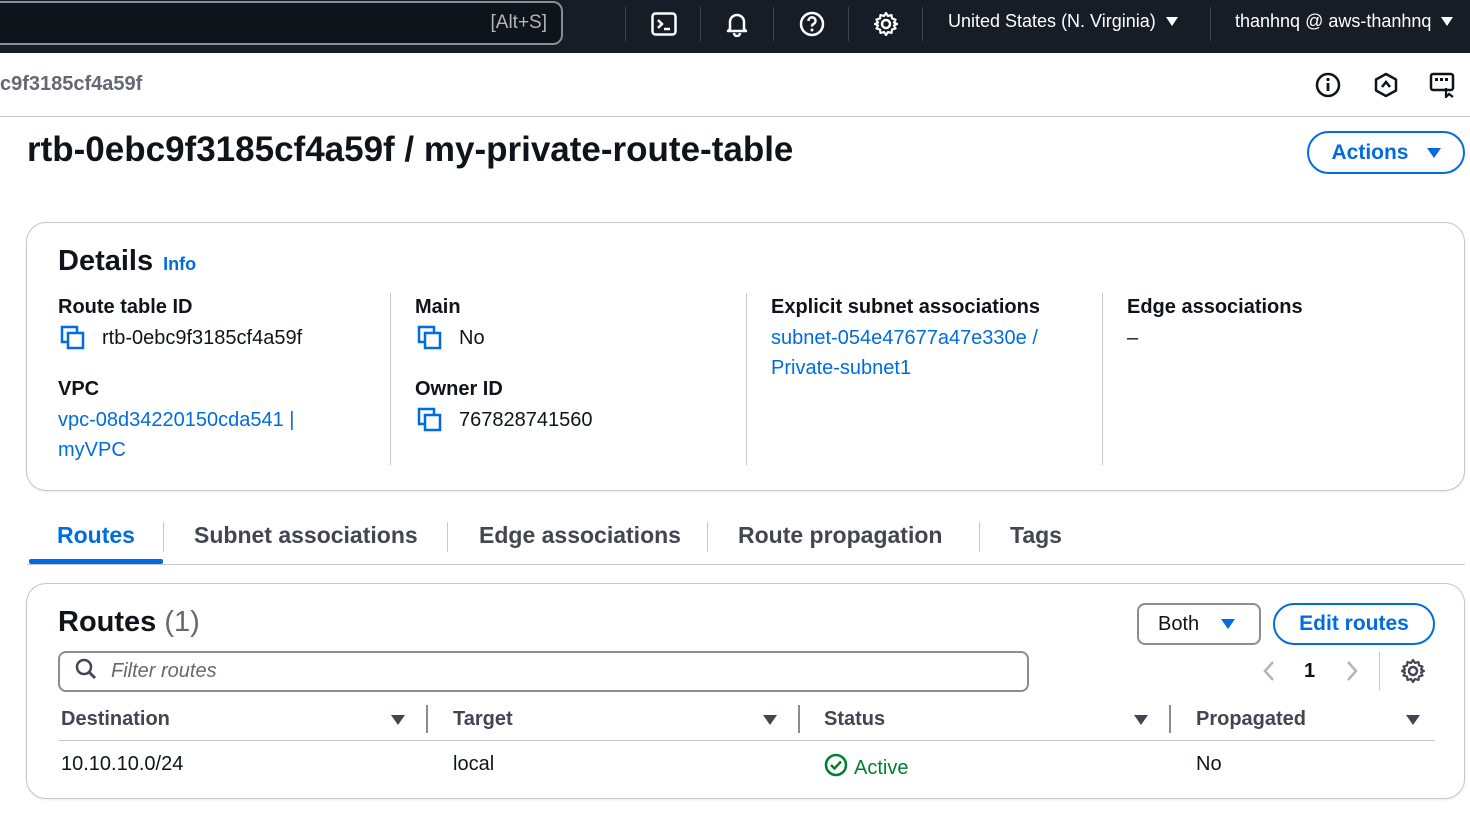  Describe the element at coordinates (735, 85) in the screenshot. I see `breadcrumb-bar: c9f3185cf4a59f` at that location.